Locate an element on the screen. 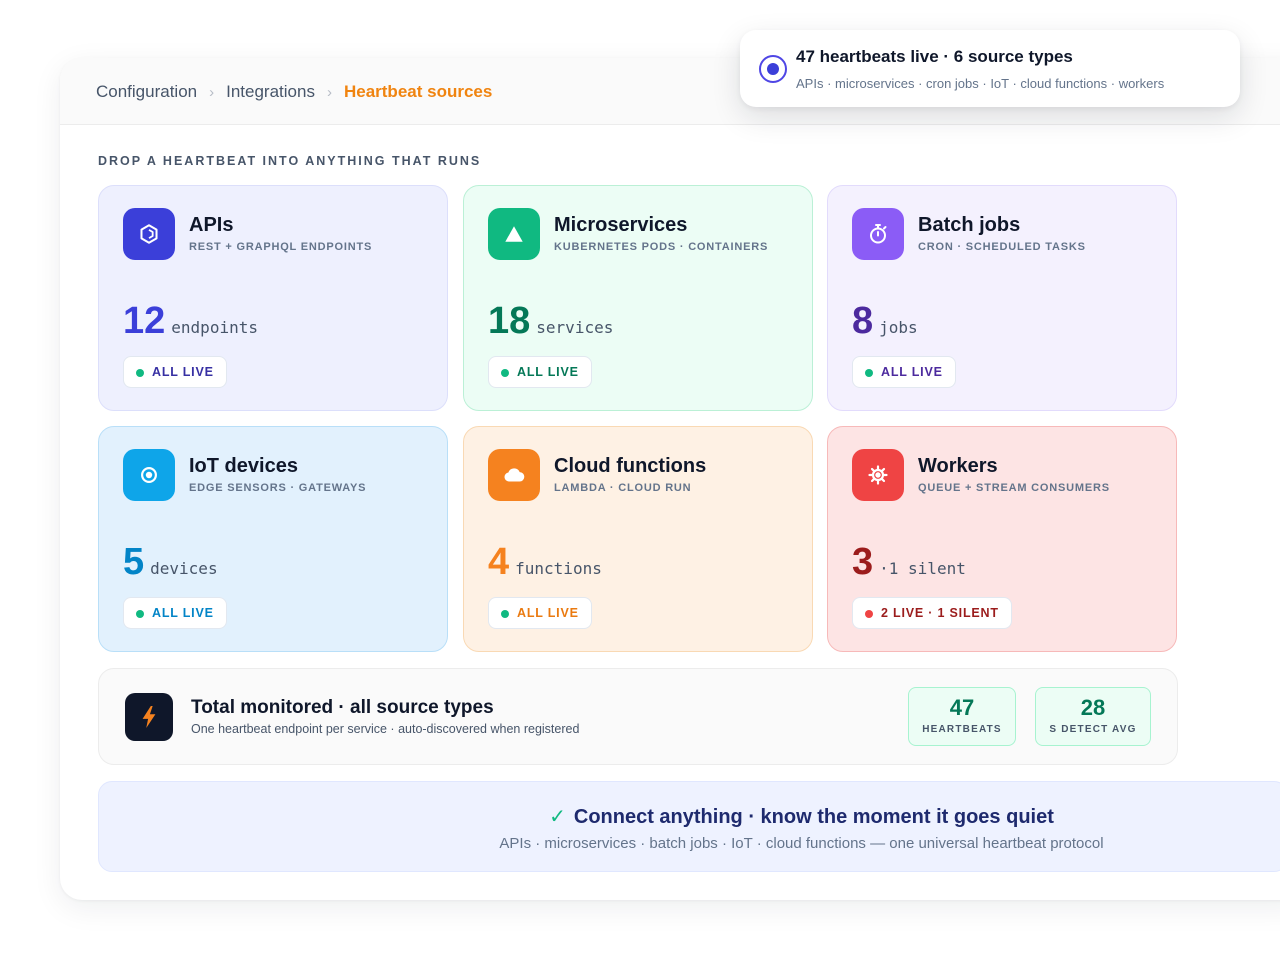  stat-heartbeats: 47 HEARTBEATS is located at coordinates (962, 716).